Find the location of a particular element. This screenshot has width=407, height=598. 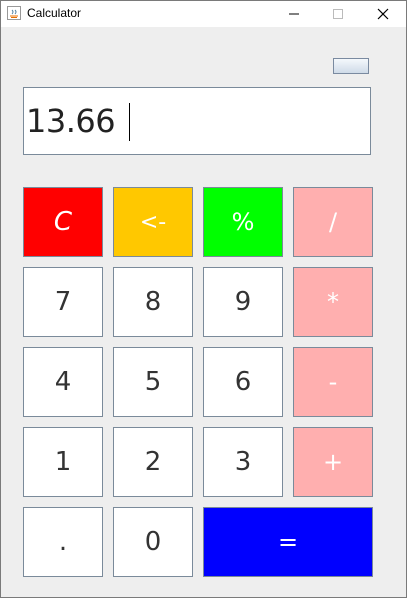

close-button is located at coordinates (383, 14).